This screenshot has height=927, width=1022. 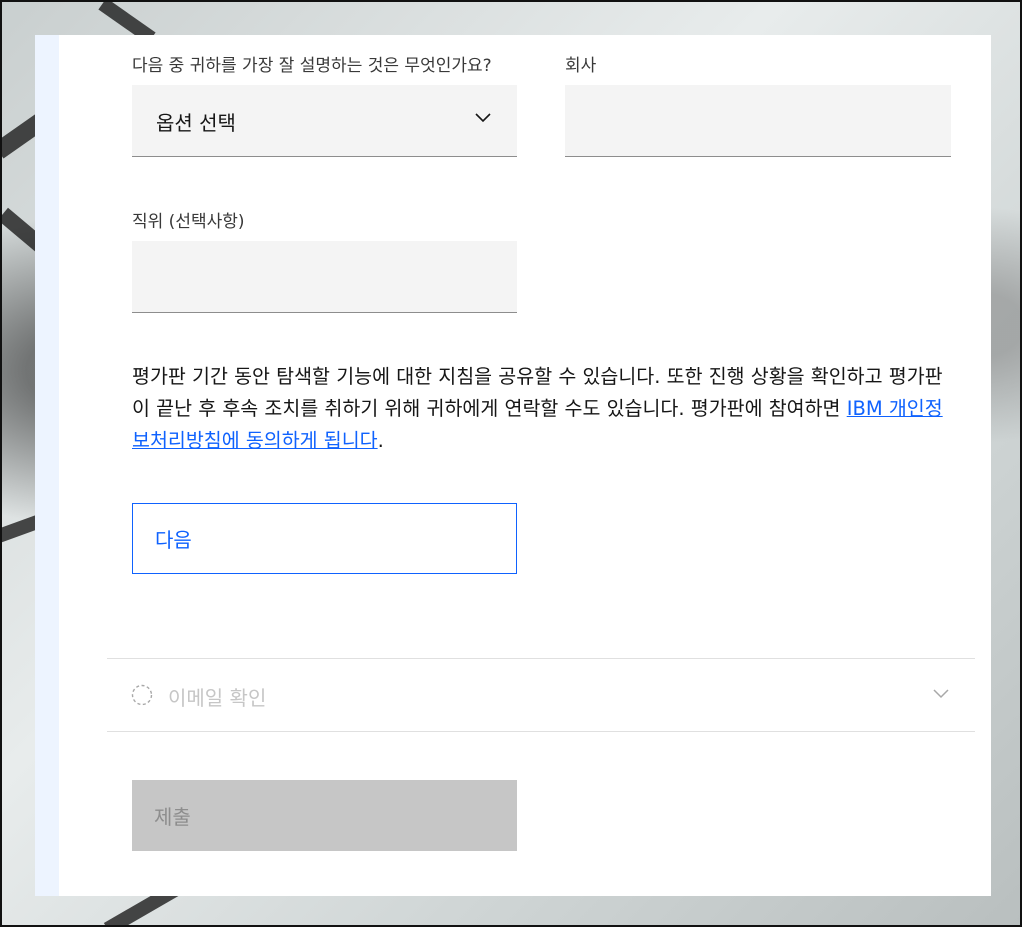 I want to click on job-title-input, so click(x=324, y=277).